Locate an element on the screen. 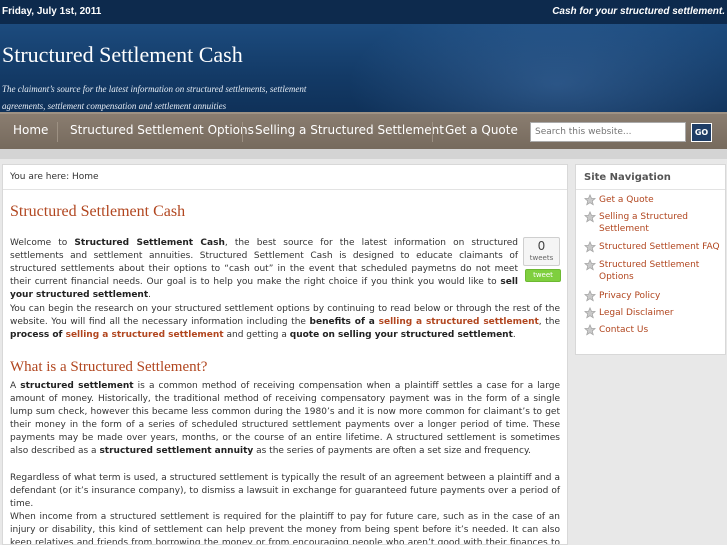 This screenshot has width=727, height=545. tweet-count-label: tweets is located at coordinates (541, 258).